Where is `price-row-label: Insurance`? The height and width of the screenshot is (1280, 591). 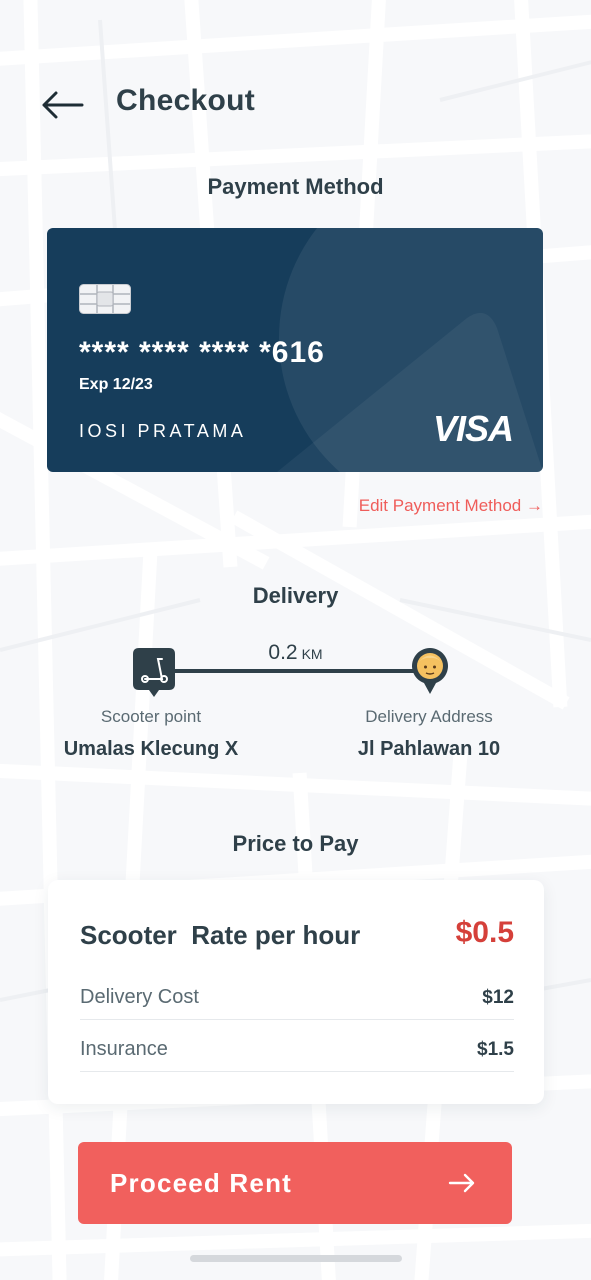 price-row-label: Insurance is located at coordinates (124, 1049).